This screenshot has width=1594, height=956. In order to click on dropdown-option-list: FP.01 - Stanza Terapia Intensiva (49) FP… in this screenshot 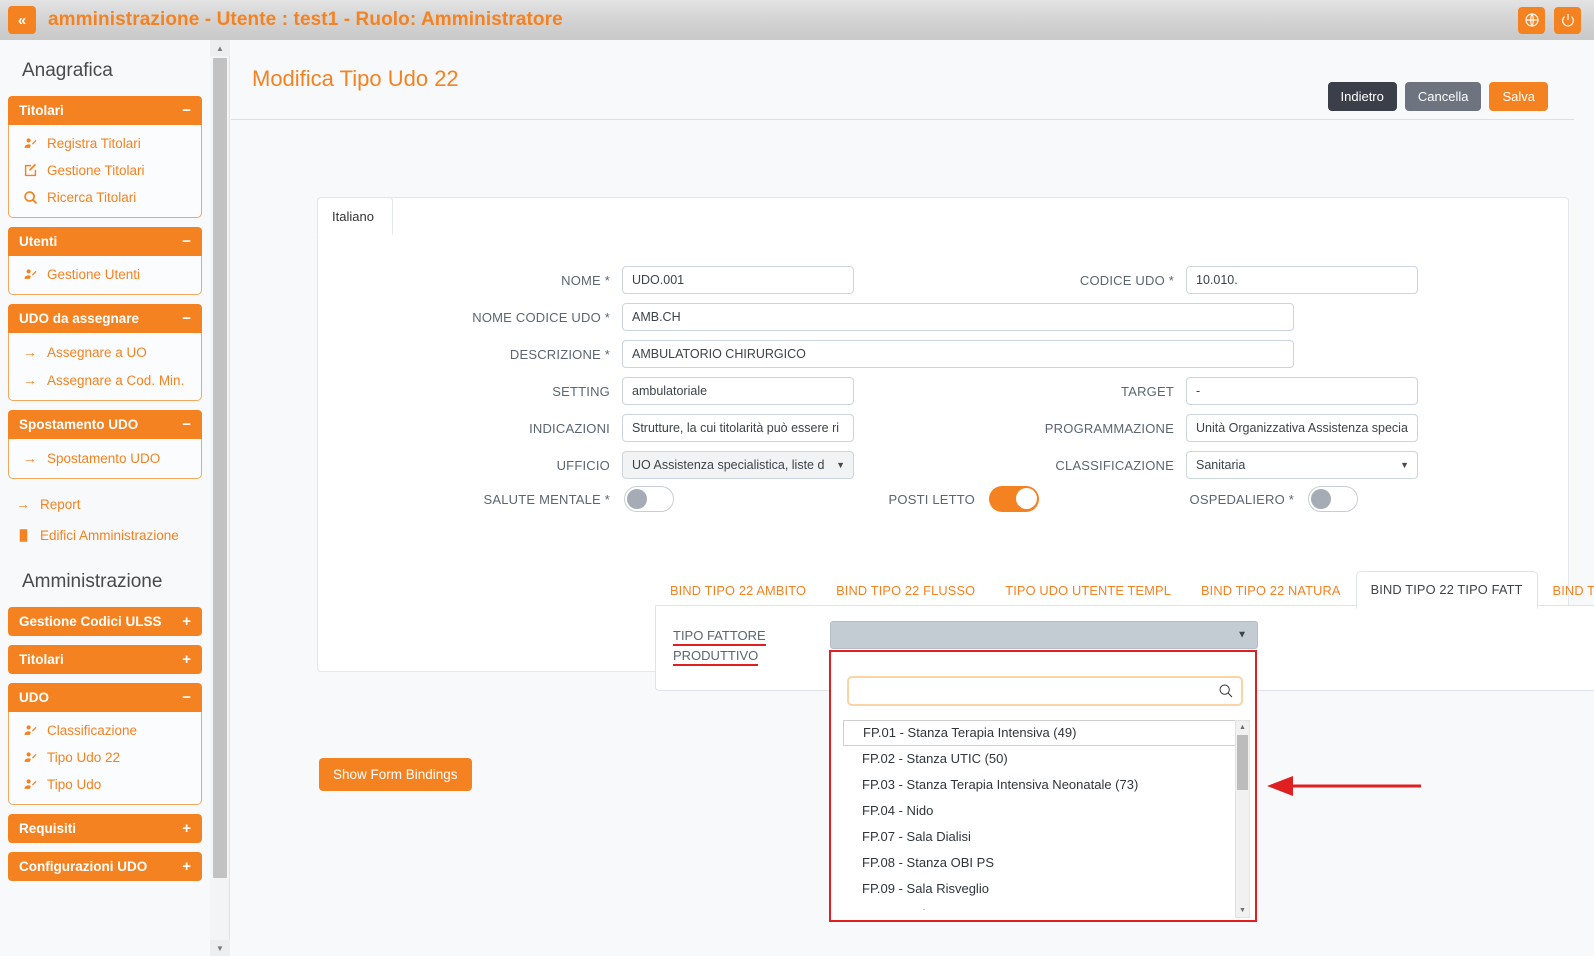, I will do `click(1043, 815)`.